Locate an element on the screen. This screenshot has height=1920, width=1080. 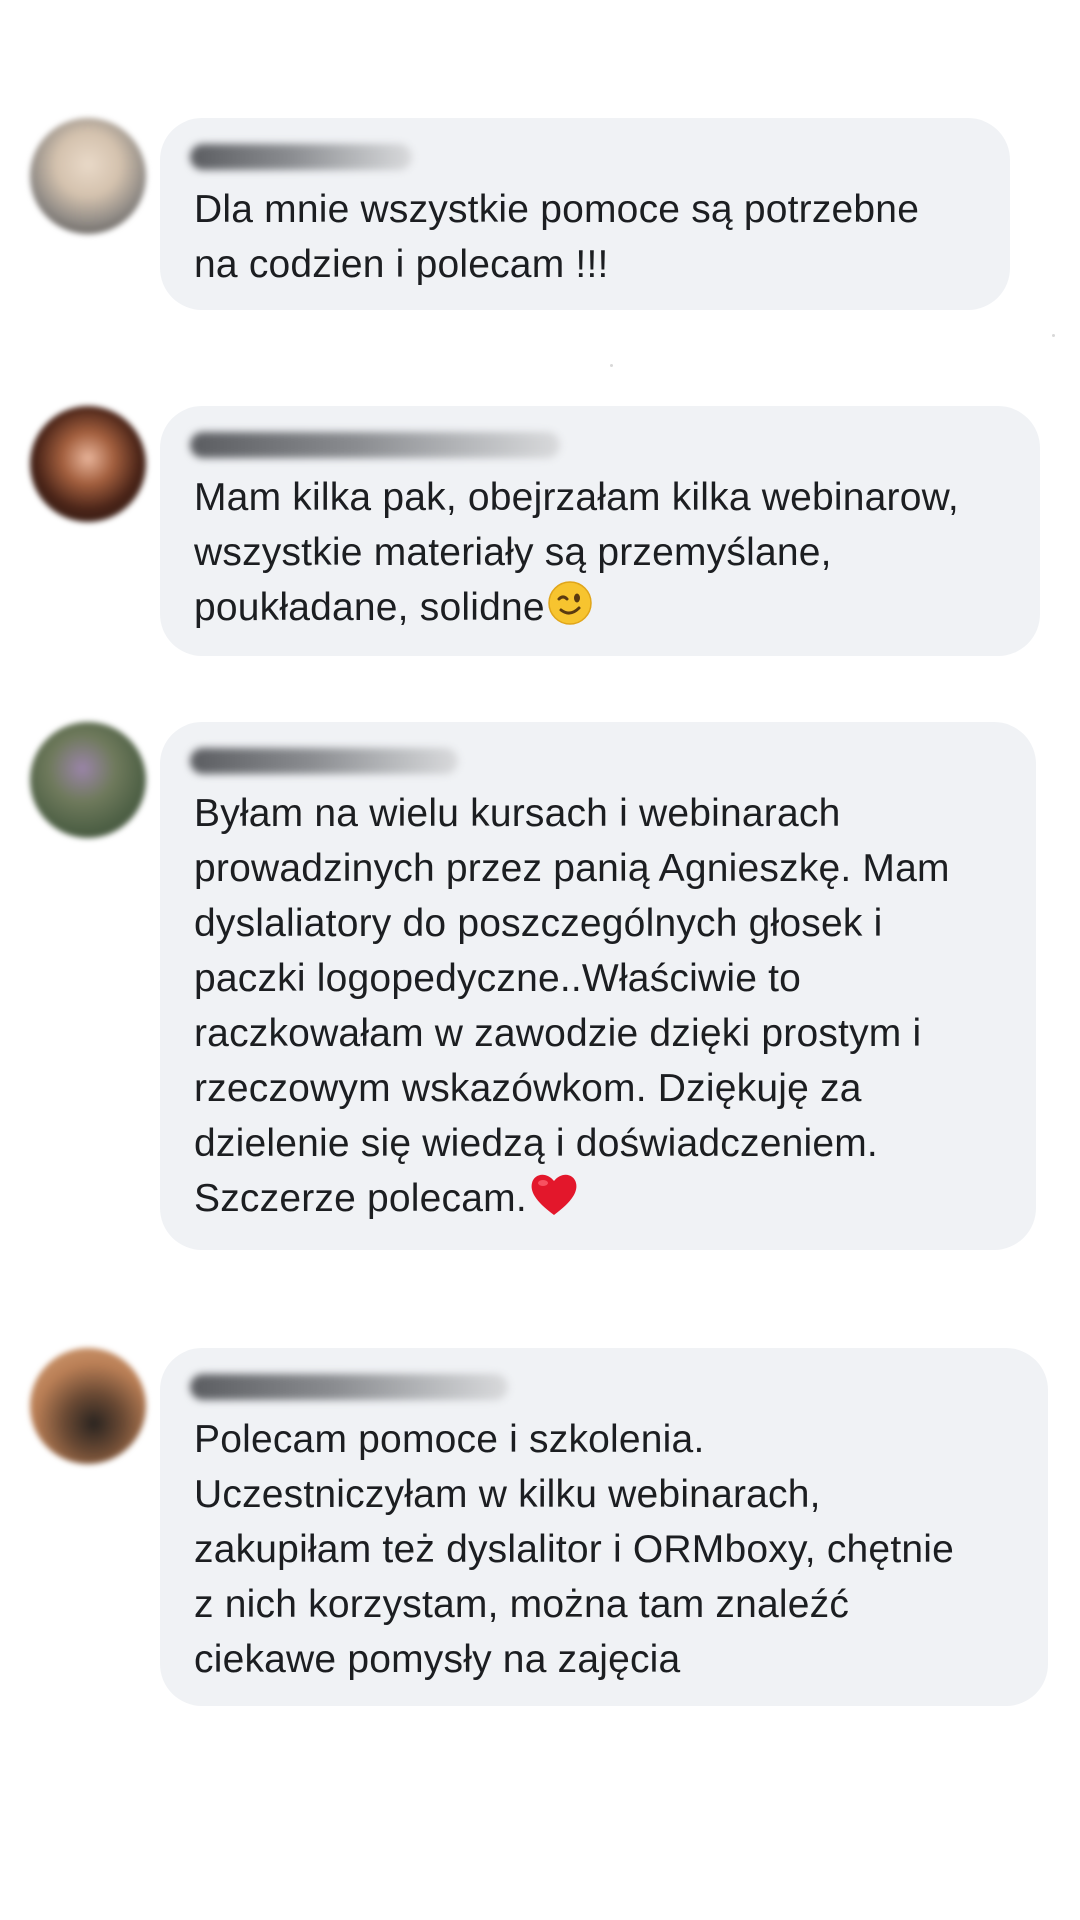
red-heart-emoji-icon is located at coordinates (554, 1194).